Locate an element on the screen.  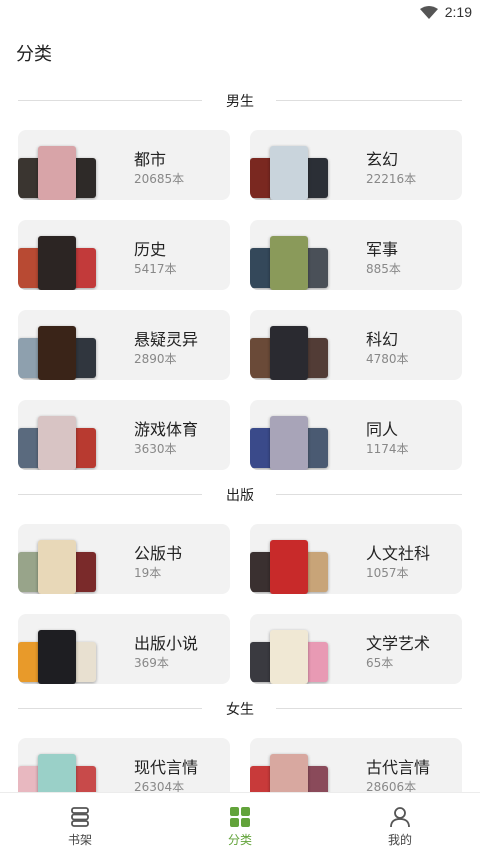
category-name: 游戏体育 is located at coordinates (166, 429).